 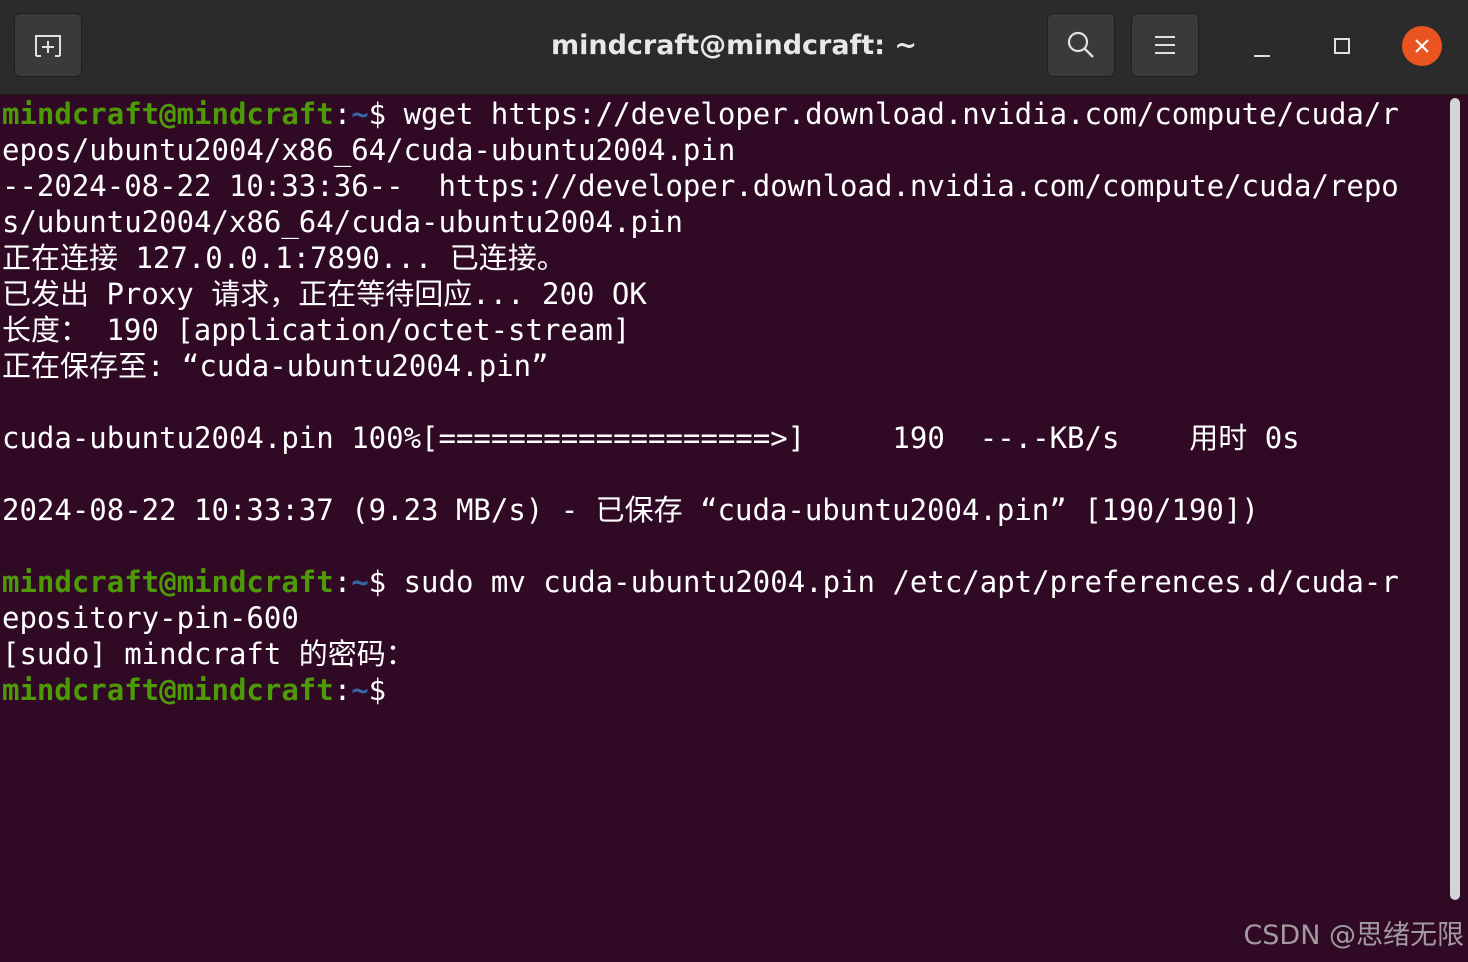 What do you see at coordinates (1353, 935) in the screenshot?
I see `watermark: CSDN @思绪无限` at bounding box center [1353, 935].